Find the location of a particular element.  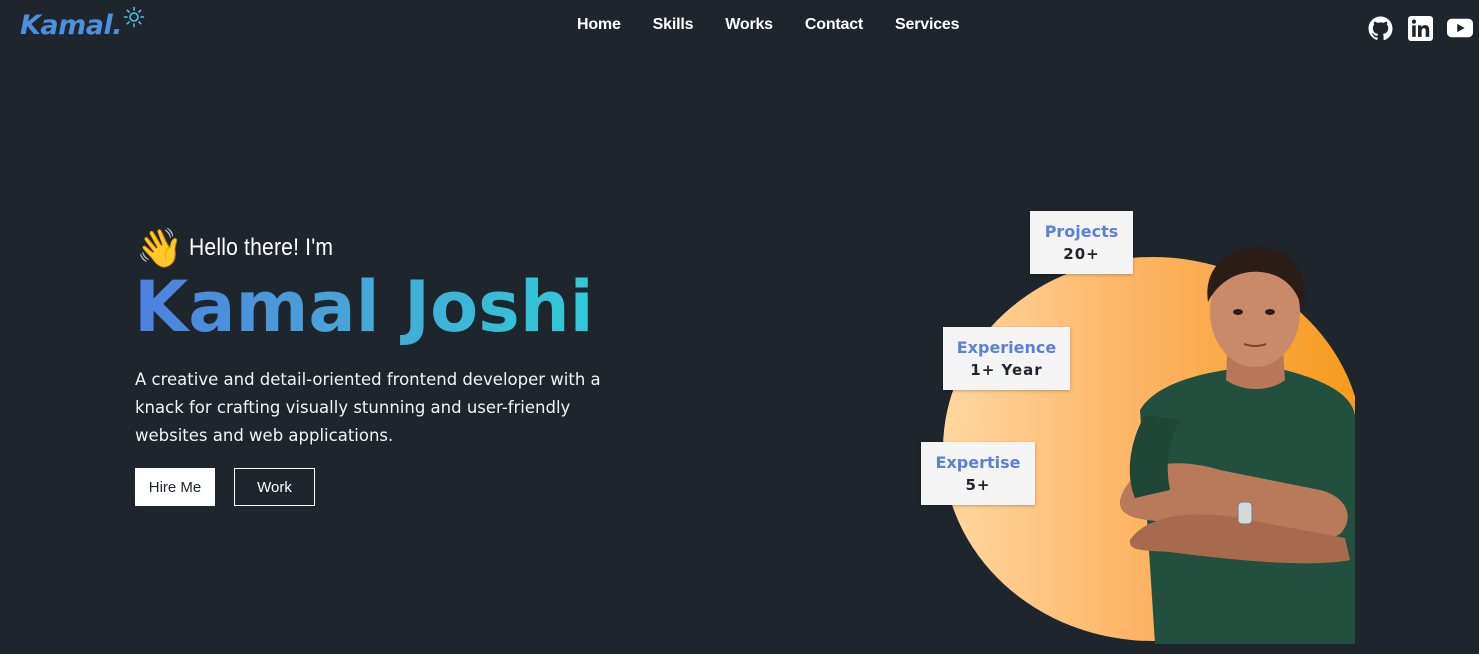

nav-skills: Skills is located at coordinates (673, 25).